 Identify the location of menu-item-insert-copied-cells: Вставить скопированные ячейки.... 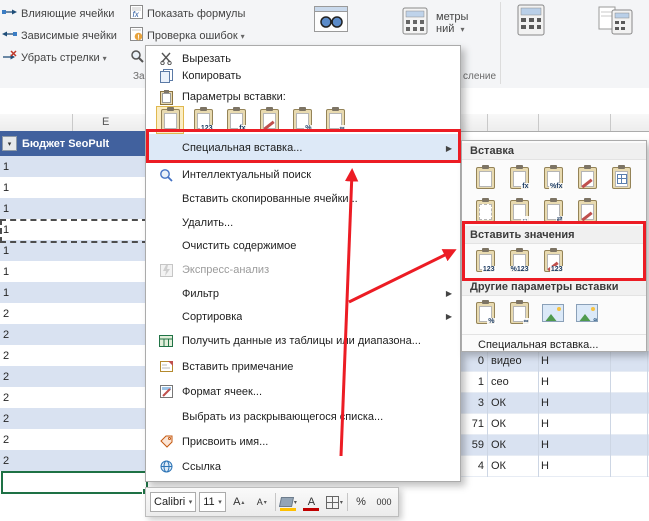
(303, 199).